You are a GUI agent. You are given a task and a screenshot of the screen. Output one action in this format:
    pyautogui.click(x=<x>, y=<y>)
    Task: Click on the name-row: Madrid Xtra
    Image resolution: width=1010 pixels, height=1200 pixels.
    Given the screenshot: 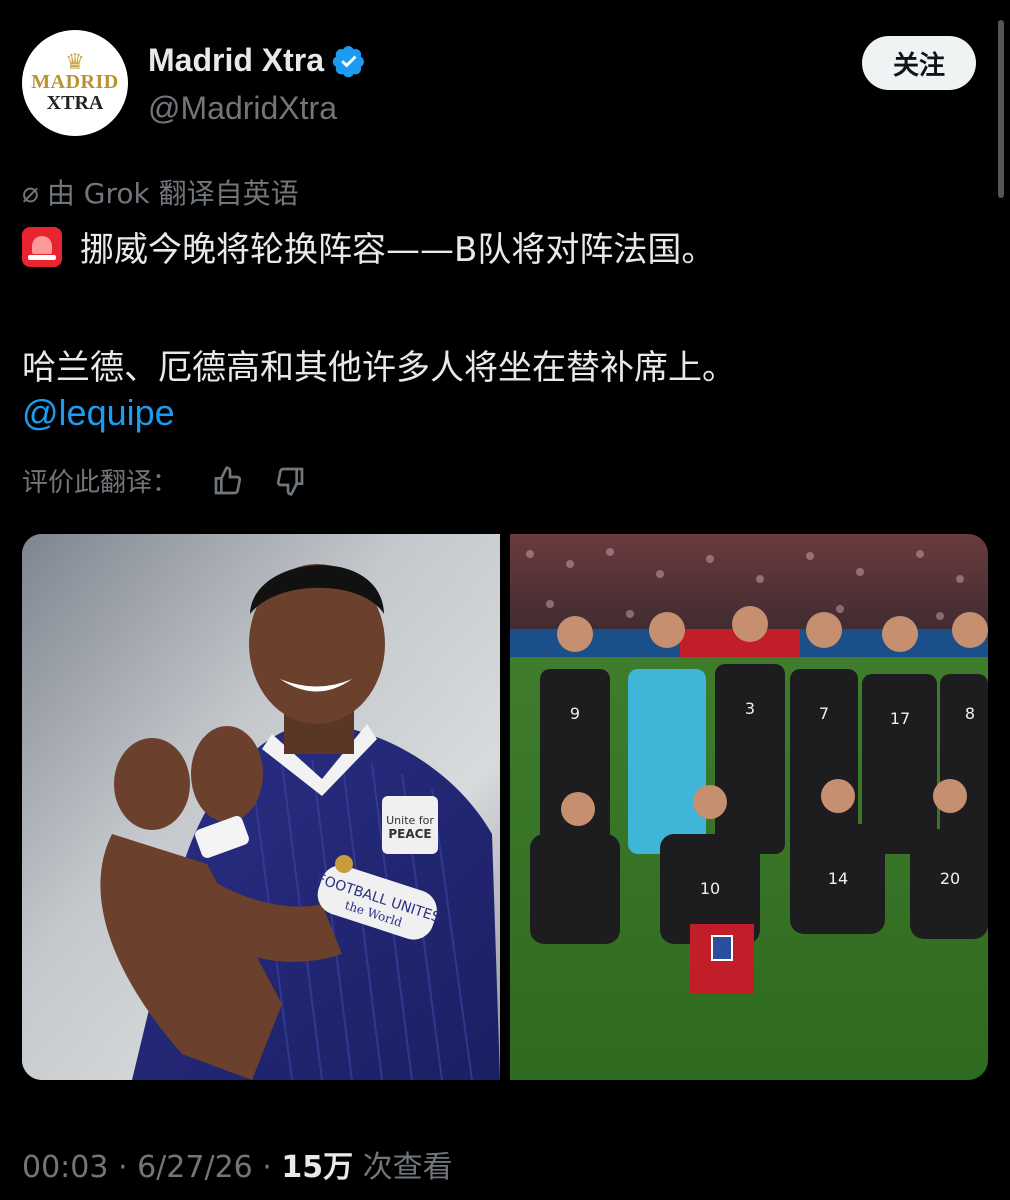 What is the action you would take?
    pyautogui.click(x=257, y=60)
    